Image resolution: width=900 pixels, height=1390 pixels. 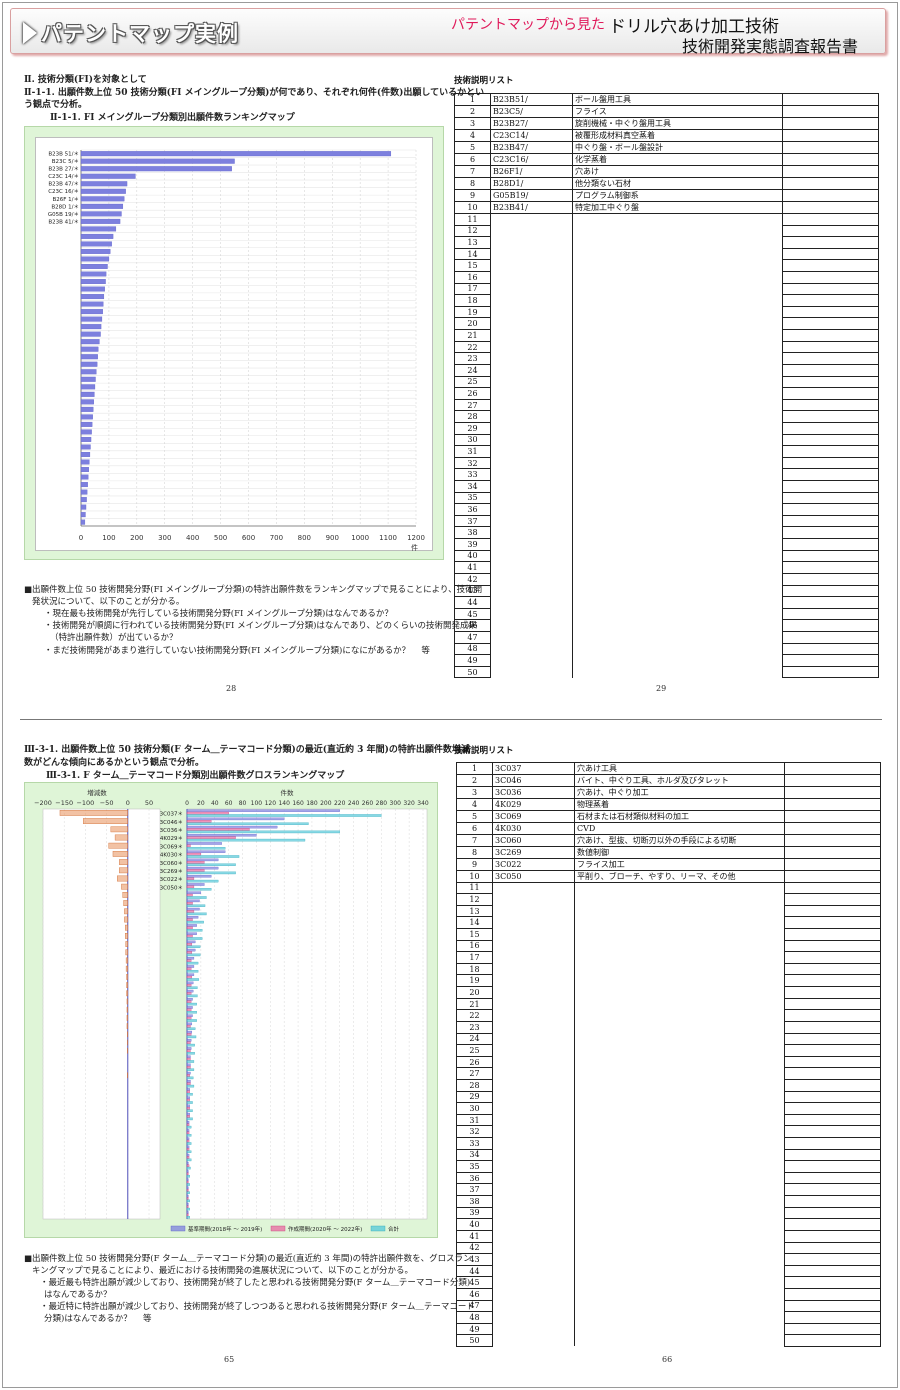 What do you see at coordinates (128, 803) in the screenshot?
I see `left-tick-label: 0` at bounding box center [128, 803].